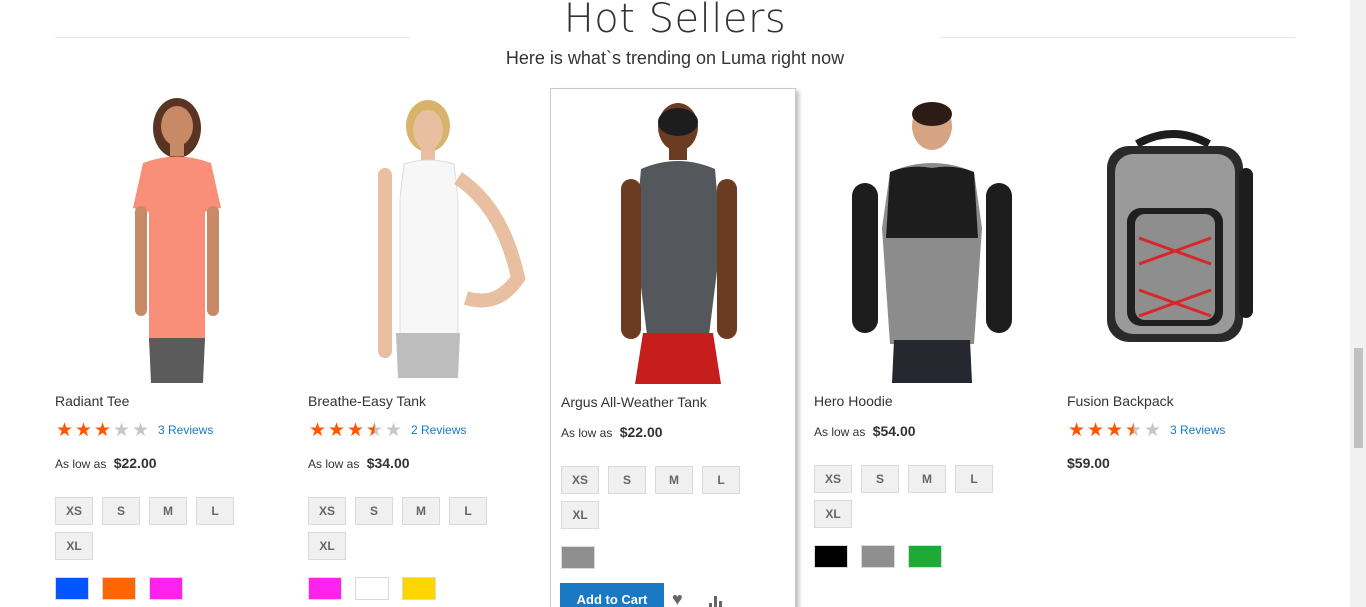 This screenshot has width=1366, height=607. What do you see at coordinates (419, 588) in the screenshot?
I see `color-swatch-yellow` at bounding box center [419, 588].